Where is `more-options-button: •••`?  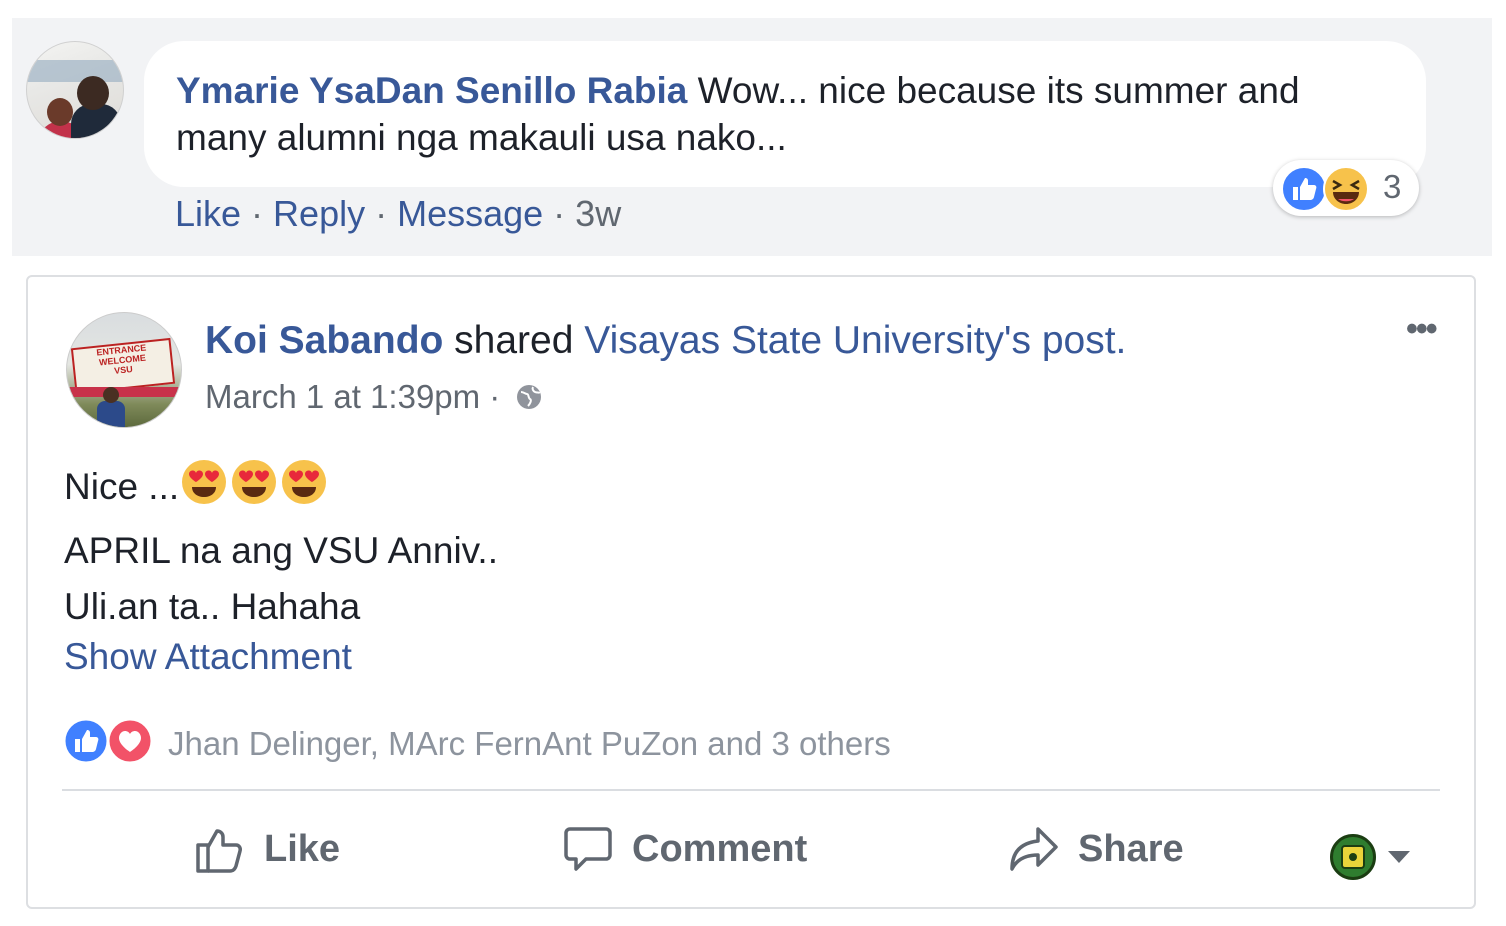 more-options-button: ••• is located at coordinates (1428, 329).